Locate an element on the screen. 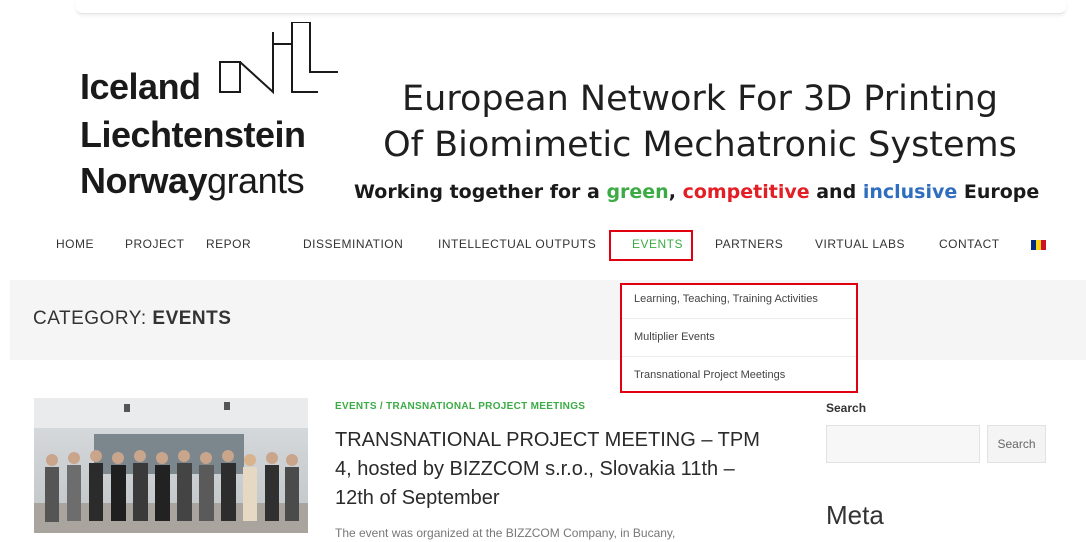 The image size is (1086, 542). logo-grants: grants is located at coordinates (256, 180).